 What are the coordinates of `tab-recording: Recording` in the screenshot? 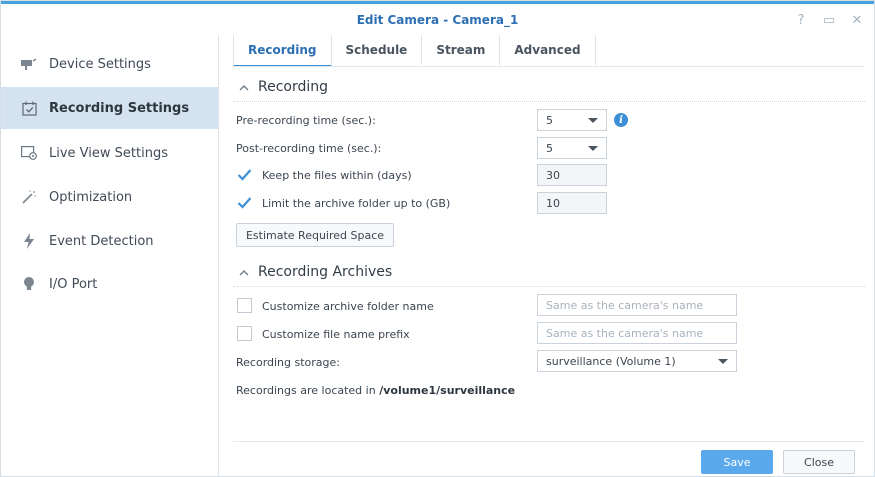 It's located at (282, 51).